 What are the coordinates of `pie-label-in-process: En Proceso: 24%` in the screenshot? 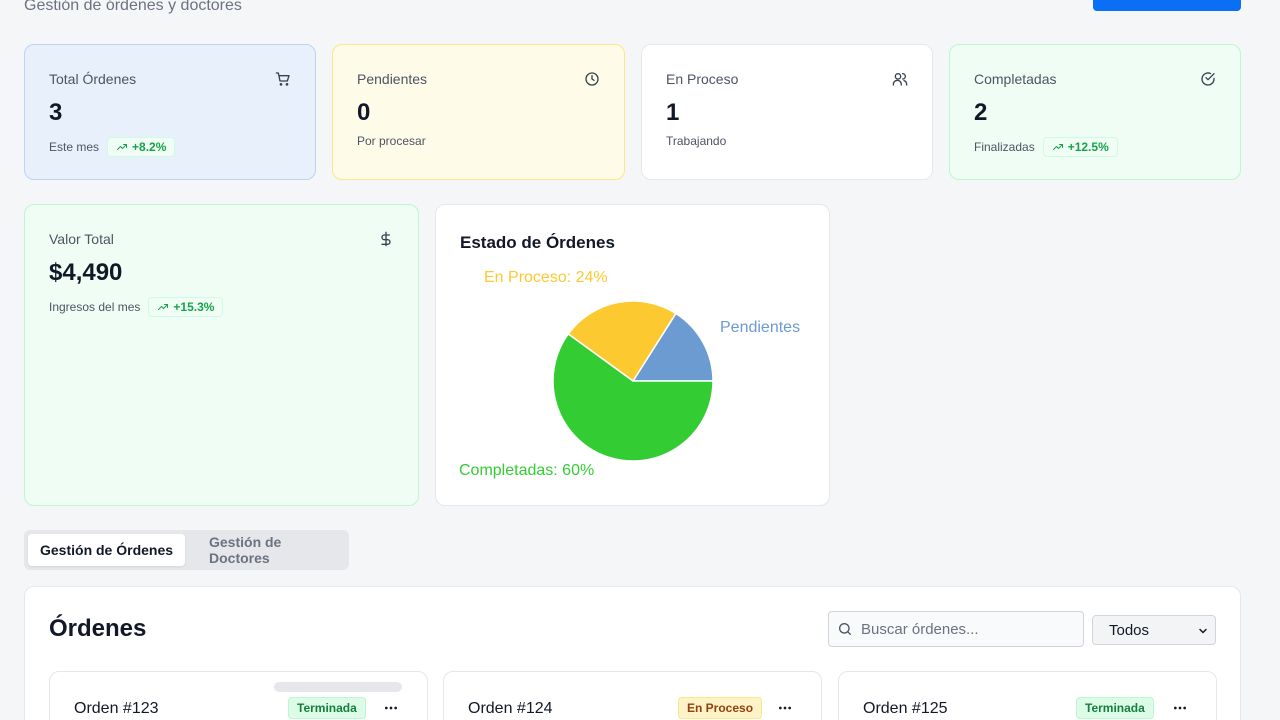 It's located at (546, 277).